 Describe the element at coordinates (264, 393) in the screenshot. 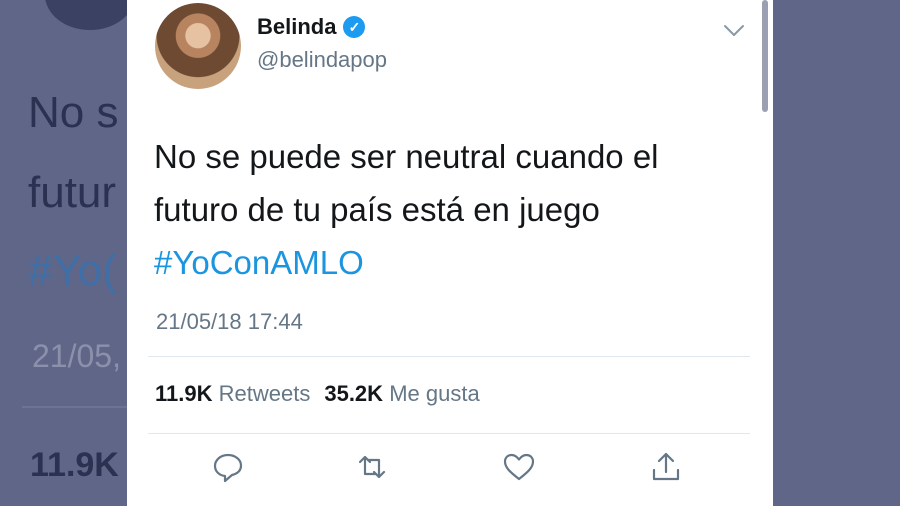

I see `retweets-label: Retweets` at that location.